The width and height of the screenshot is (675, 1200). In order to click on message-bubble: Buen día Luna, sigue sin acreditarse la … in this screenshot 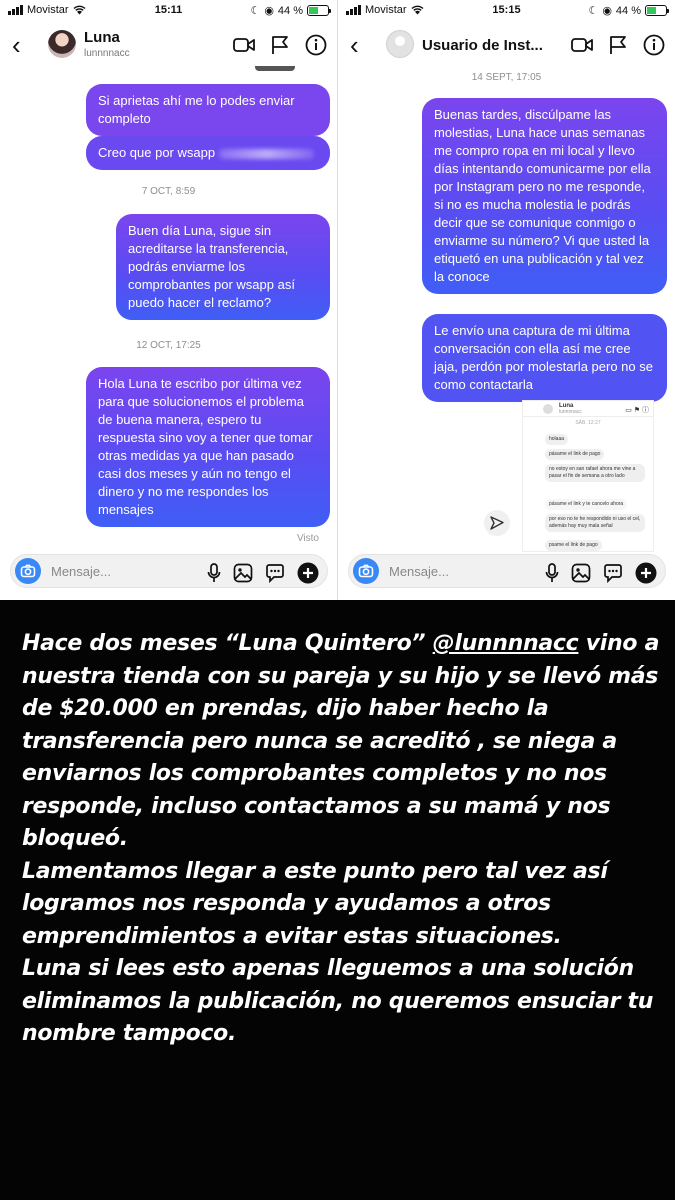, I will do `click(223, 267)`.